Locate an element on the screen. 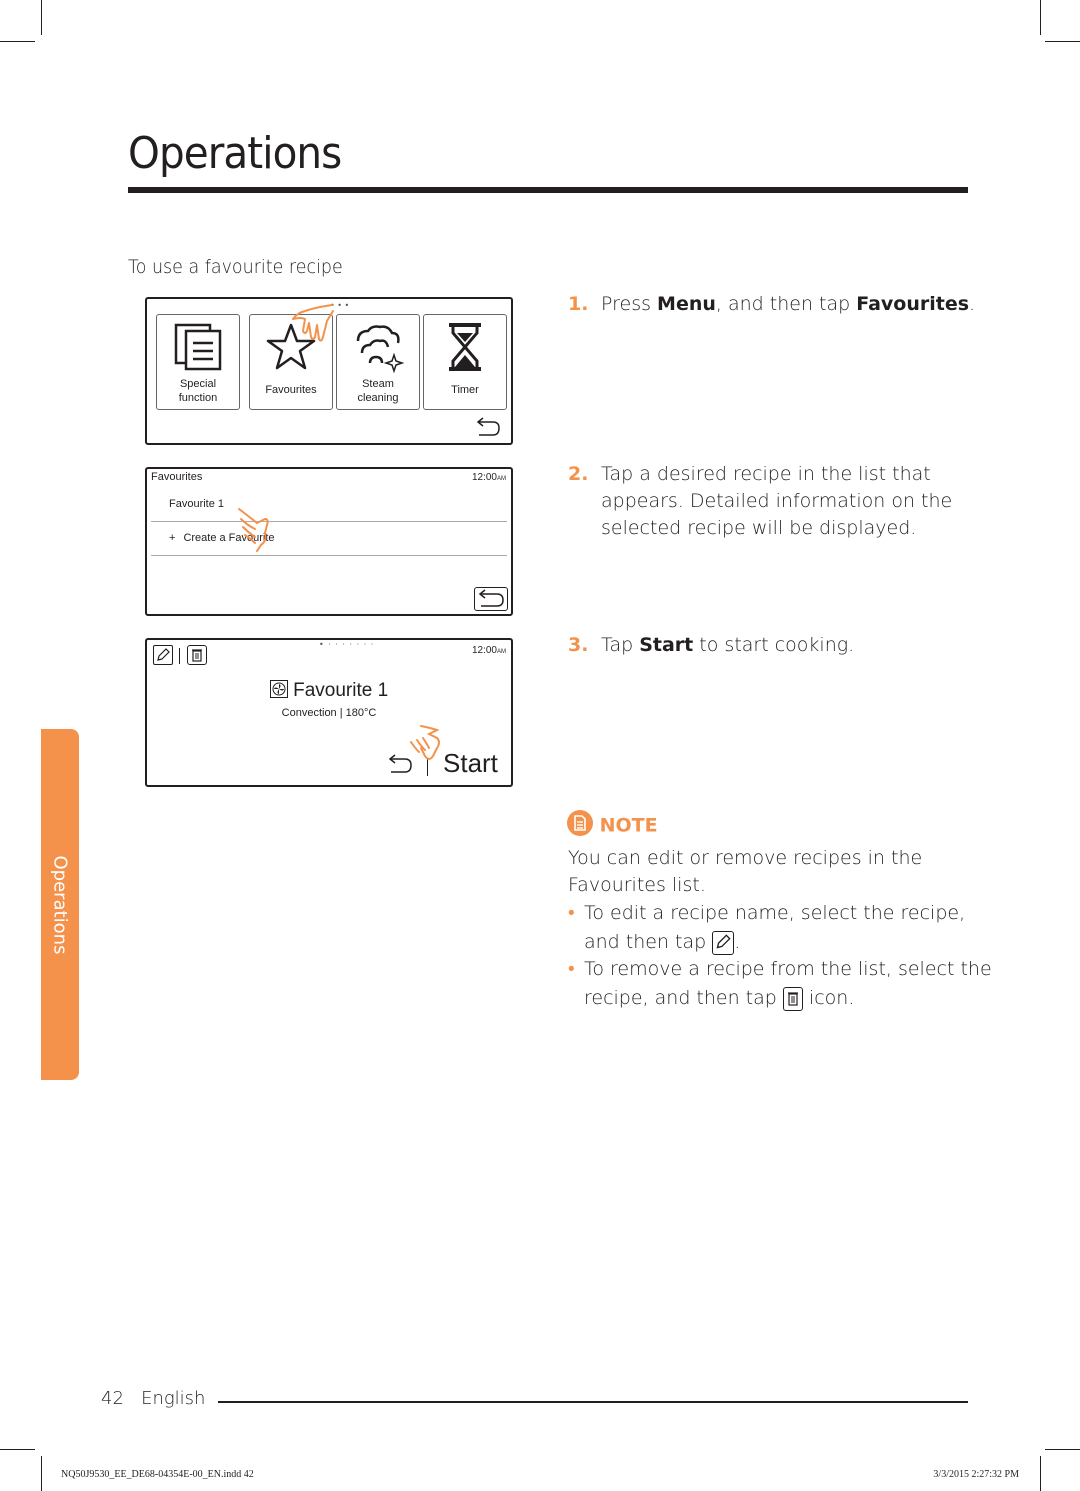 The width and height of the screenshot is (1080, 1491). step-3: 3. Tap Start to start cooking. is located at coordinates (711, 645).